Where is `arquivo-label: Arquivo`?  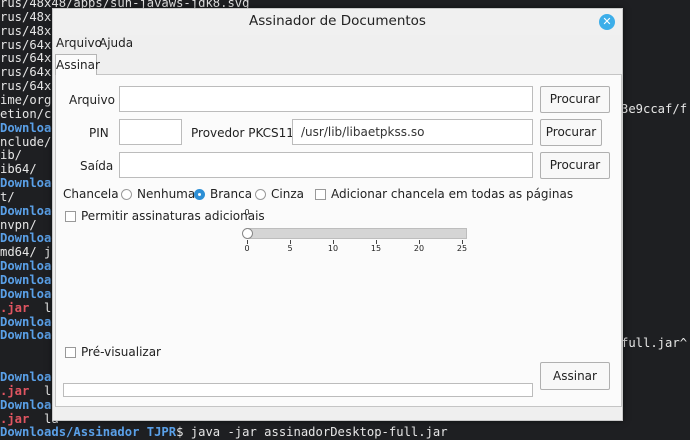
arquivo-label: Arquivo is located at coordinates (92, 100).